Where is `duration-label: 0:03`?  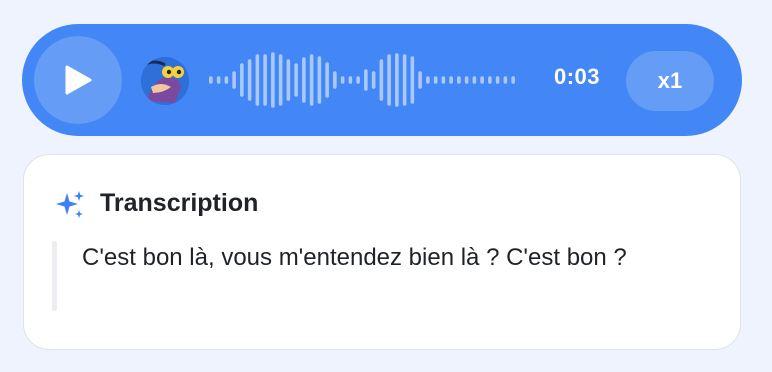 duration-label: 0:03 is located at coordinates (577, 76).